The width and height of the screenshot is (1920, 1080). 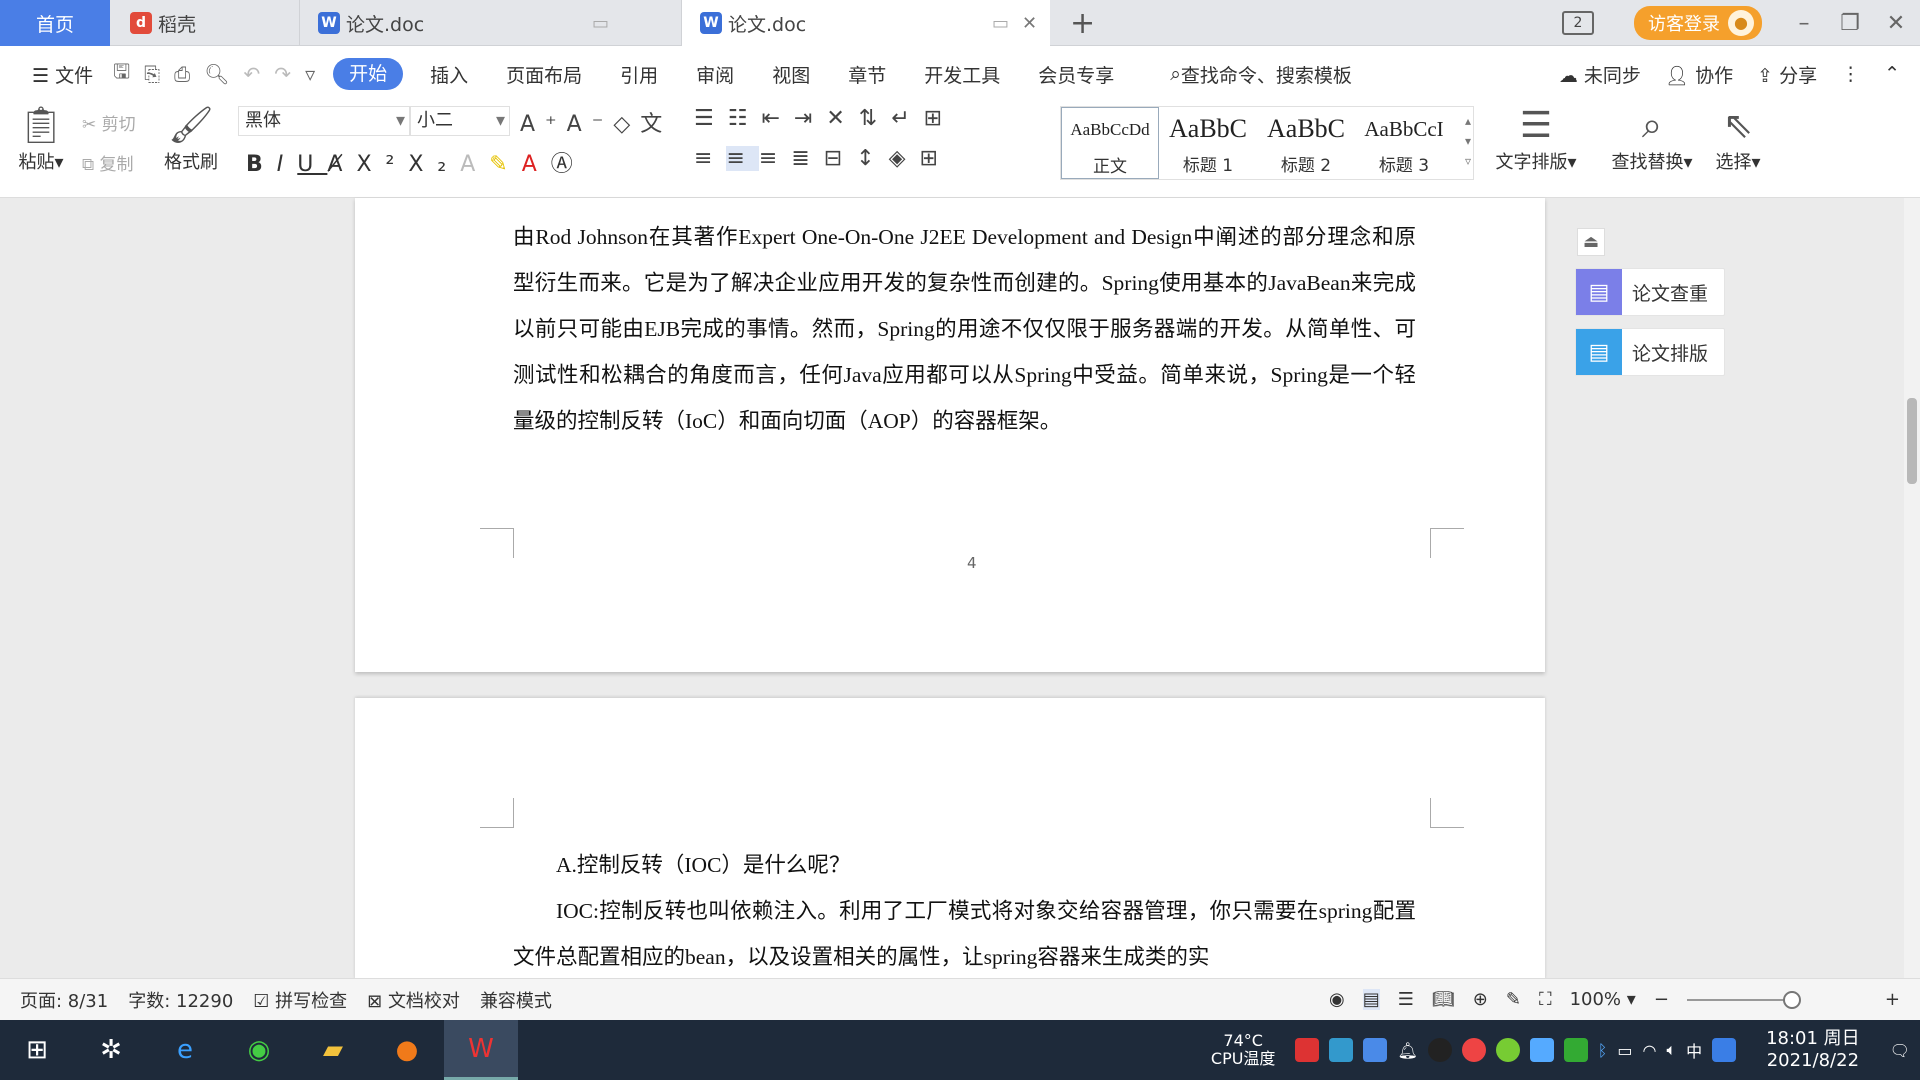 What do you see at coordinates (639, 74) in the screenshot?
I see `ribbon-tab-references: 引用` at bounding box center [639, 74].